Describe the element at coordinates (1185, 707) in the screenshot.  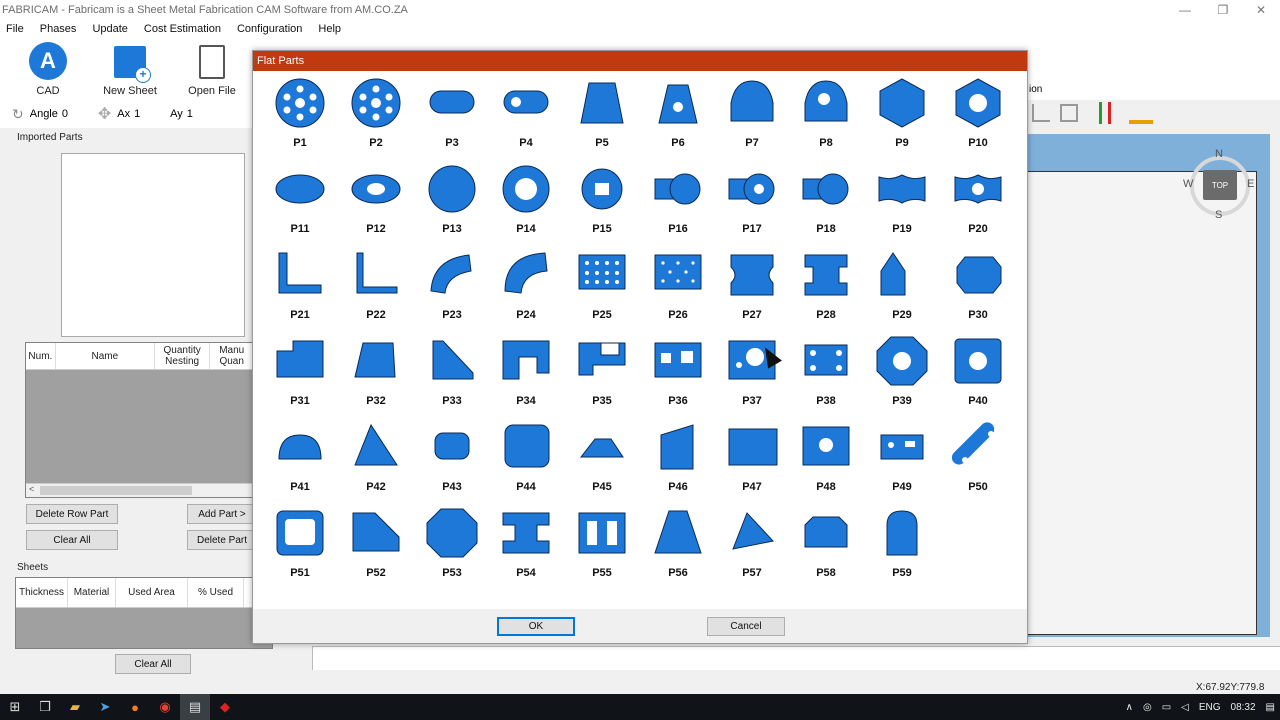
I see `tray-volume-icon: ◁` at that location.